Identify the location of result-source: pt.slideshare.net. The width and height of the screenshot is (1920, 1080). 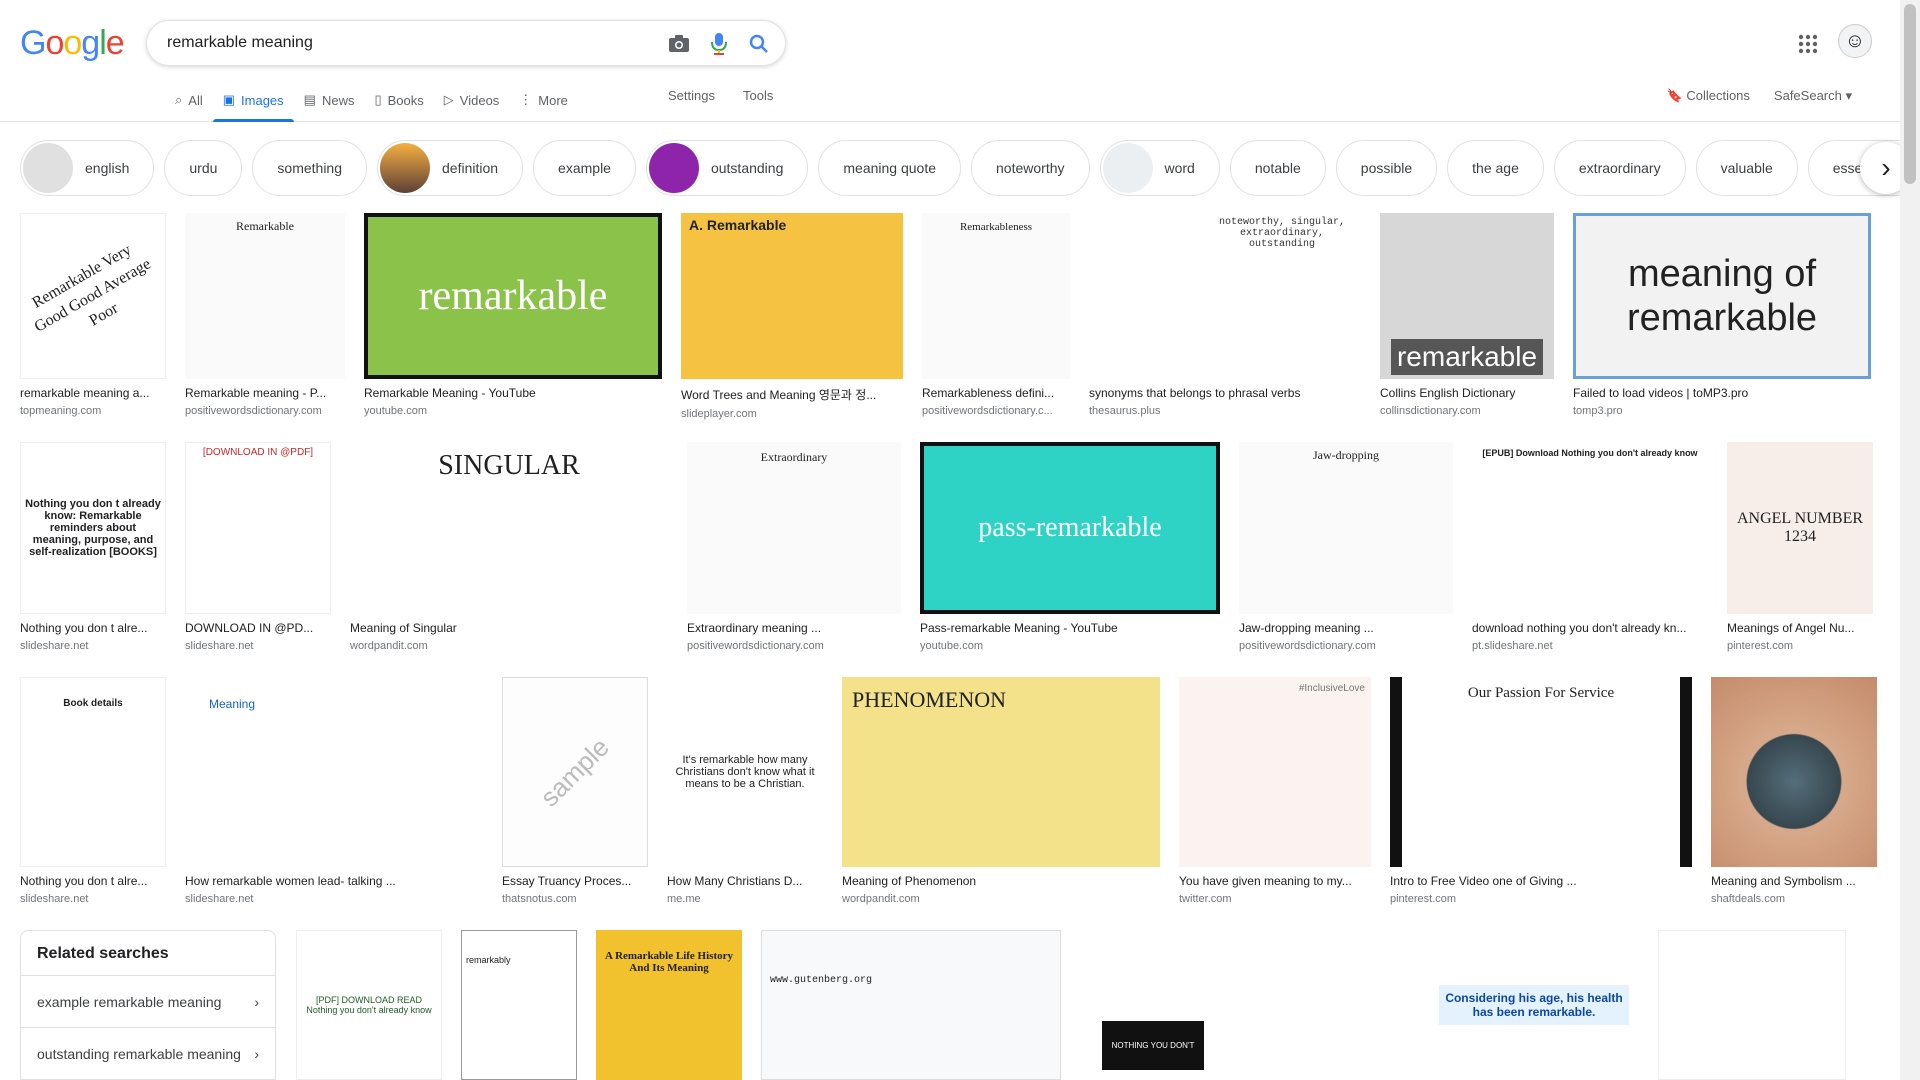
(1512, 646).